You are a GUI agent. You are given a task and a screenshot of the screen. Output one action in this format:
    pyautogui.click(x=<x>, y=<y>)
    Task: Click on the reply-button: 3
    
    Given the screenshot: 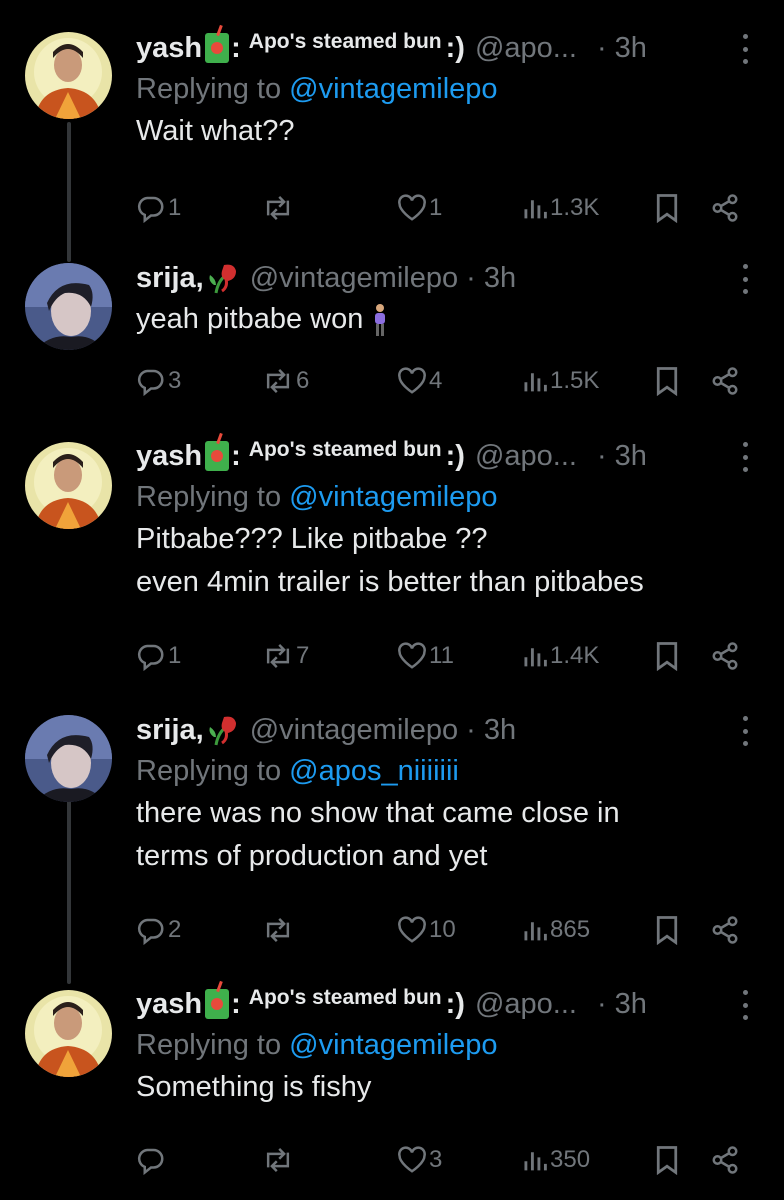 What is the action you would take?
    pyautogui.click(x=158, y=381)
    